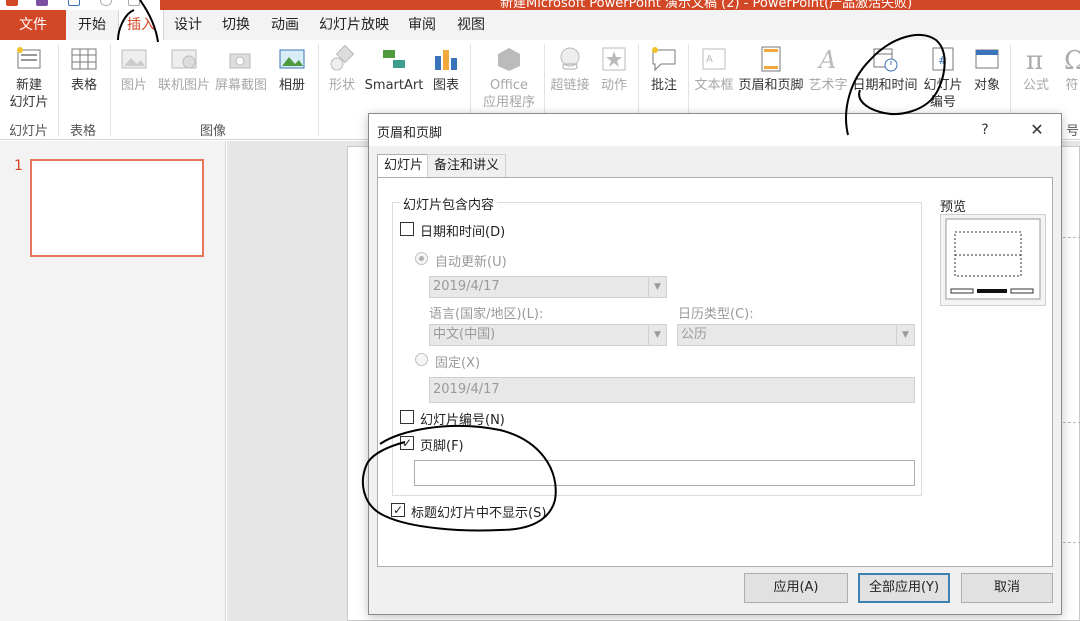 The width and height of the screenshot is (1080, 621). What do you see at coordinates (466, 286) in the screenshot?
I see `auto-update-date-value: 2019/4/17` at bounding box center [466, 286].